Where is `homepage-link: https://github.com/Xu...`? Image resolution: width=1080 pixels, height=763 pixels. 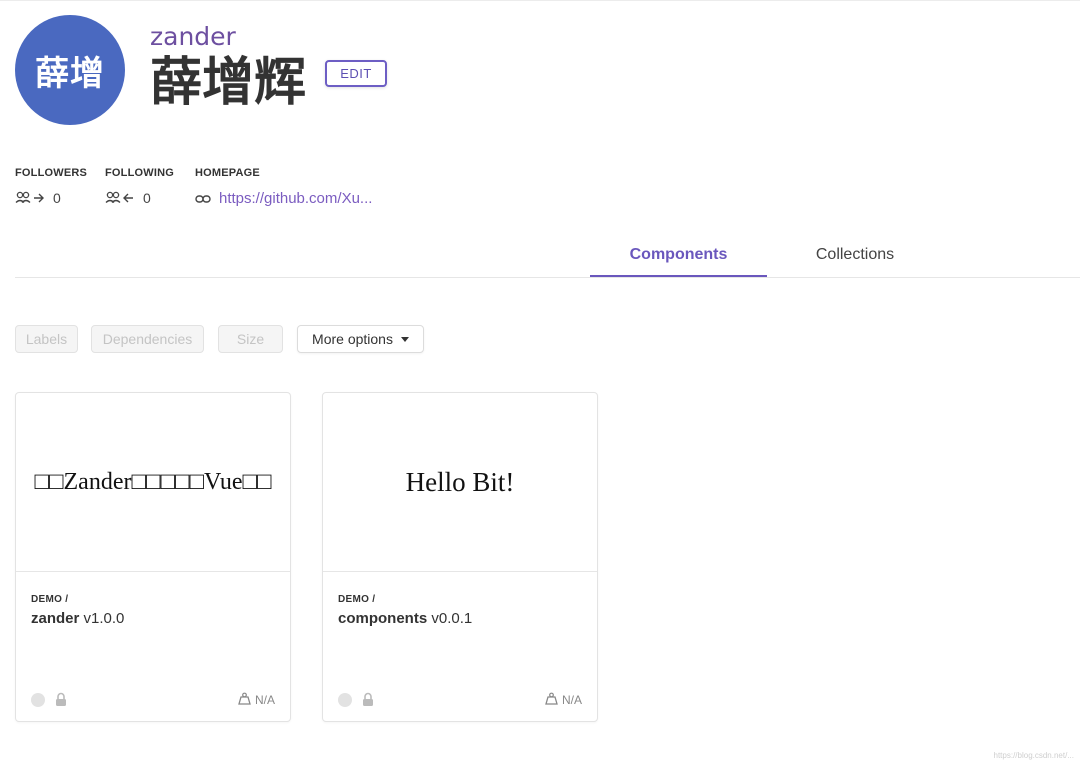
homepage-link: https://github.com/Xu... is located at coordinates (295, 198).